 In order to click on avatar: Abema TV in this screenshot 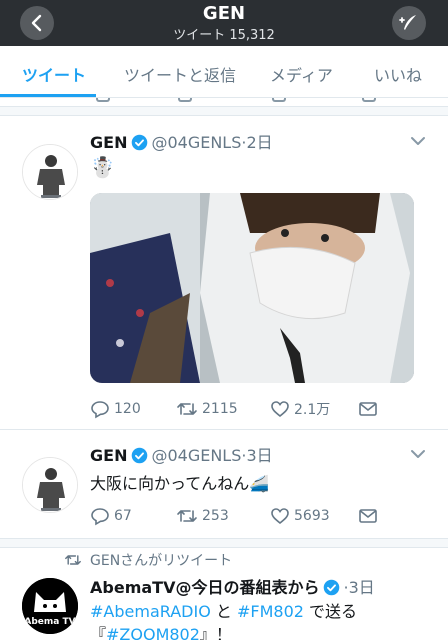, I will do `click(50, 606)`.